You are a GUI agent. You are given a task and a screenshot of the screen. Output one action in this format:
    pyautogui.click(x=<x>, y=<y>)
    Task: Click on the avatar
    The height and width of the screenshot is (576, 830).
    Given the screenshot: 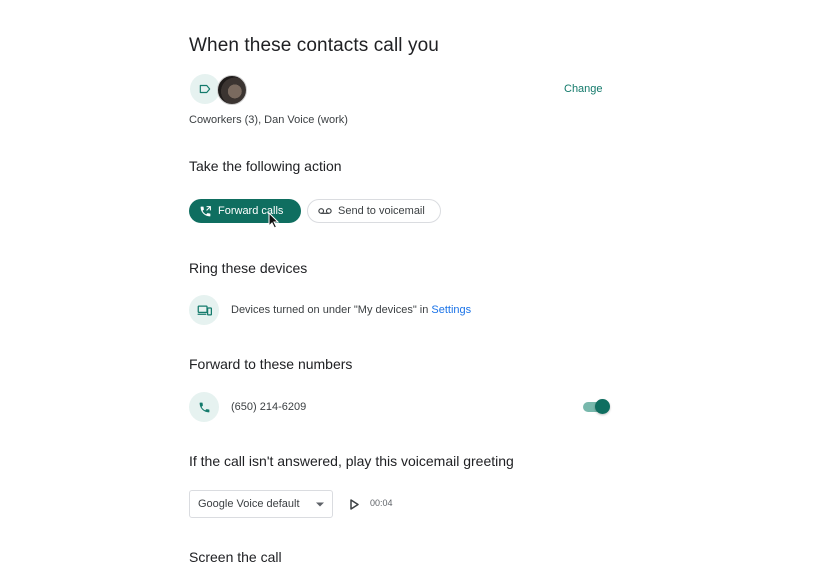 What is the action you would take?
    pyautogui.click(x=232, y=90)
    